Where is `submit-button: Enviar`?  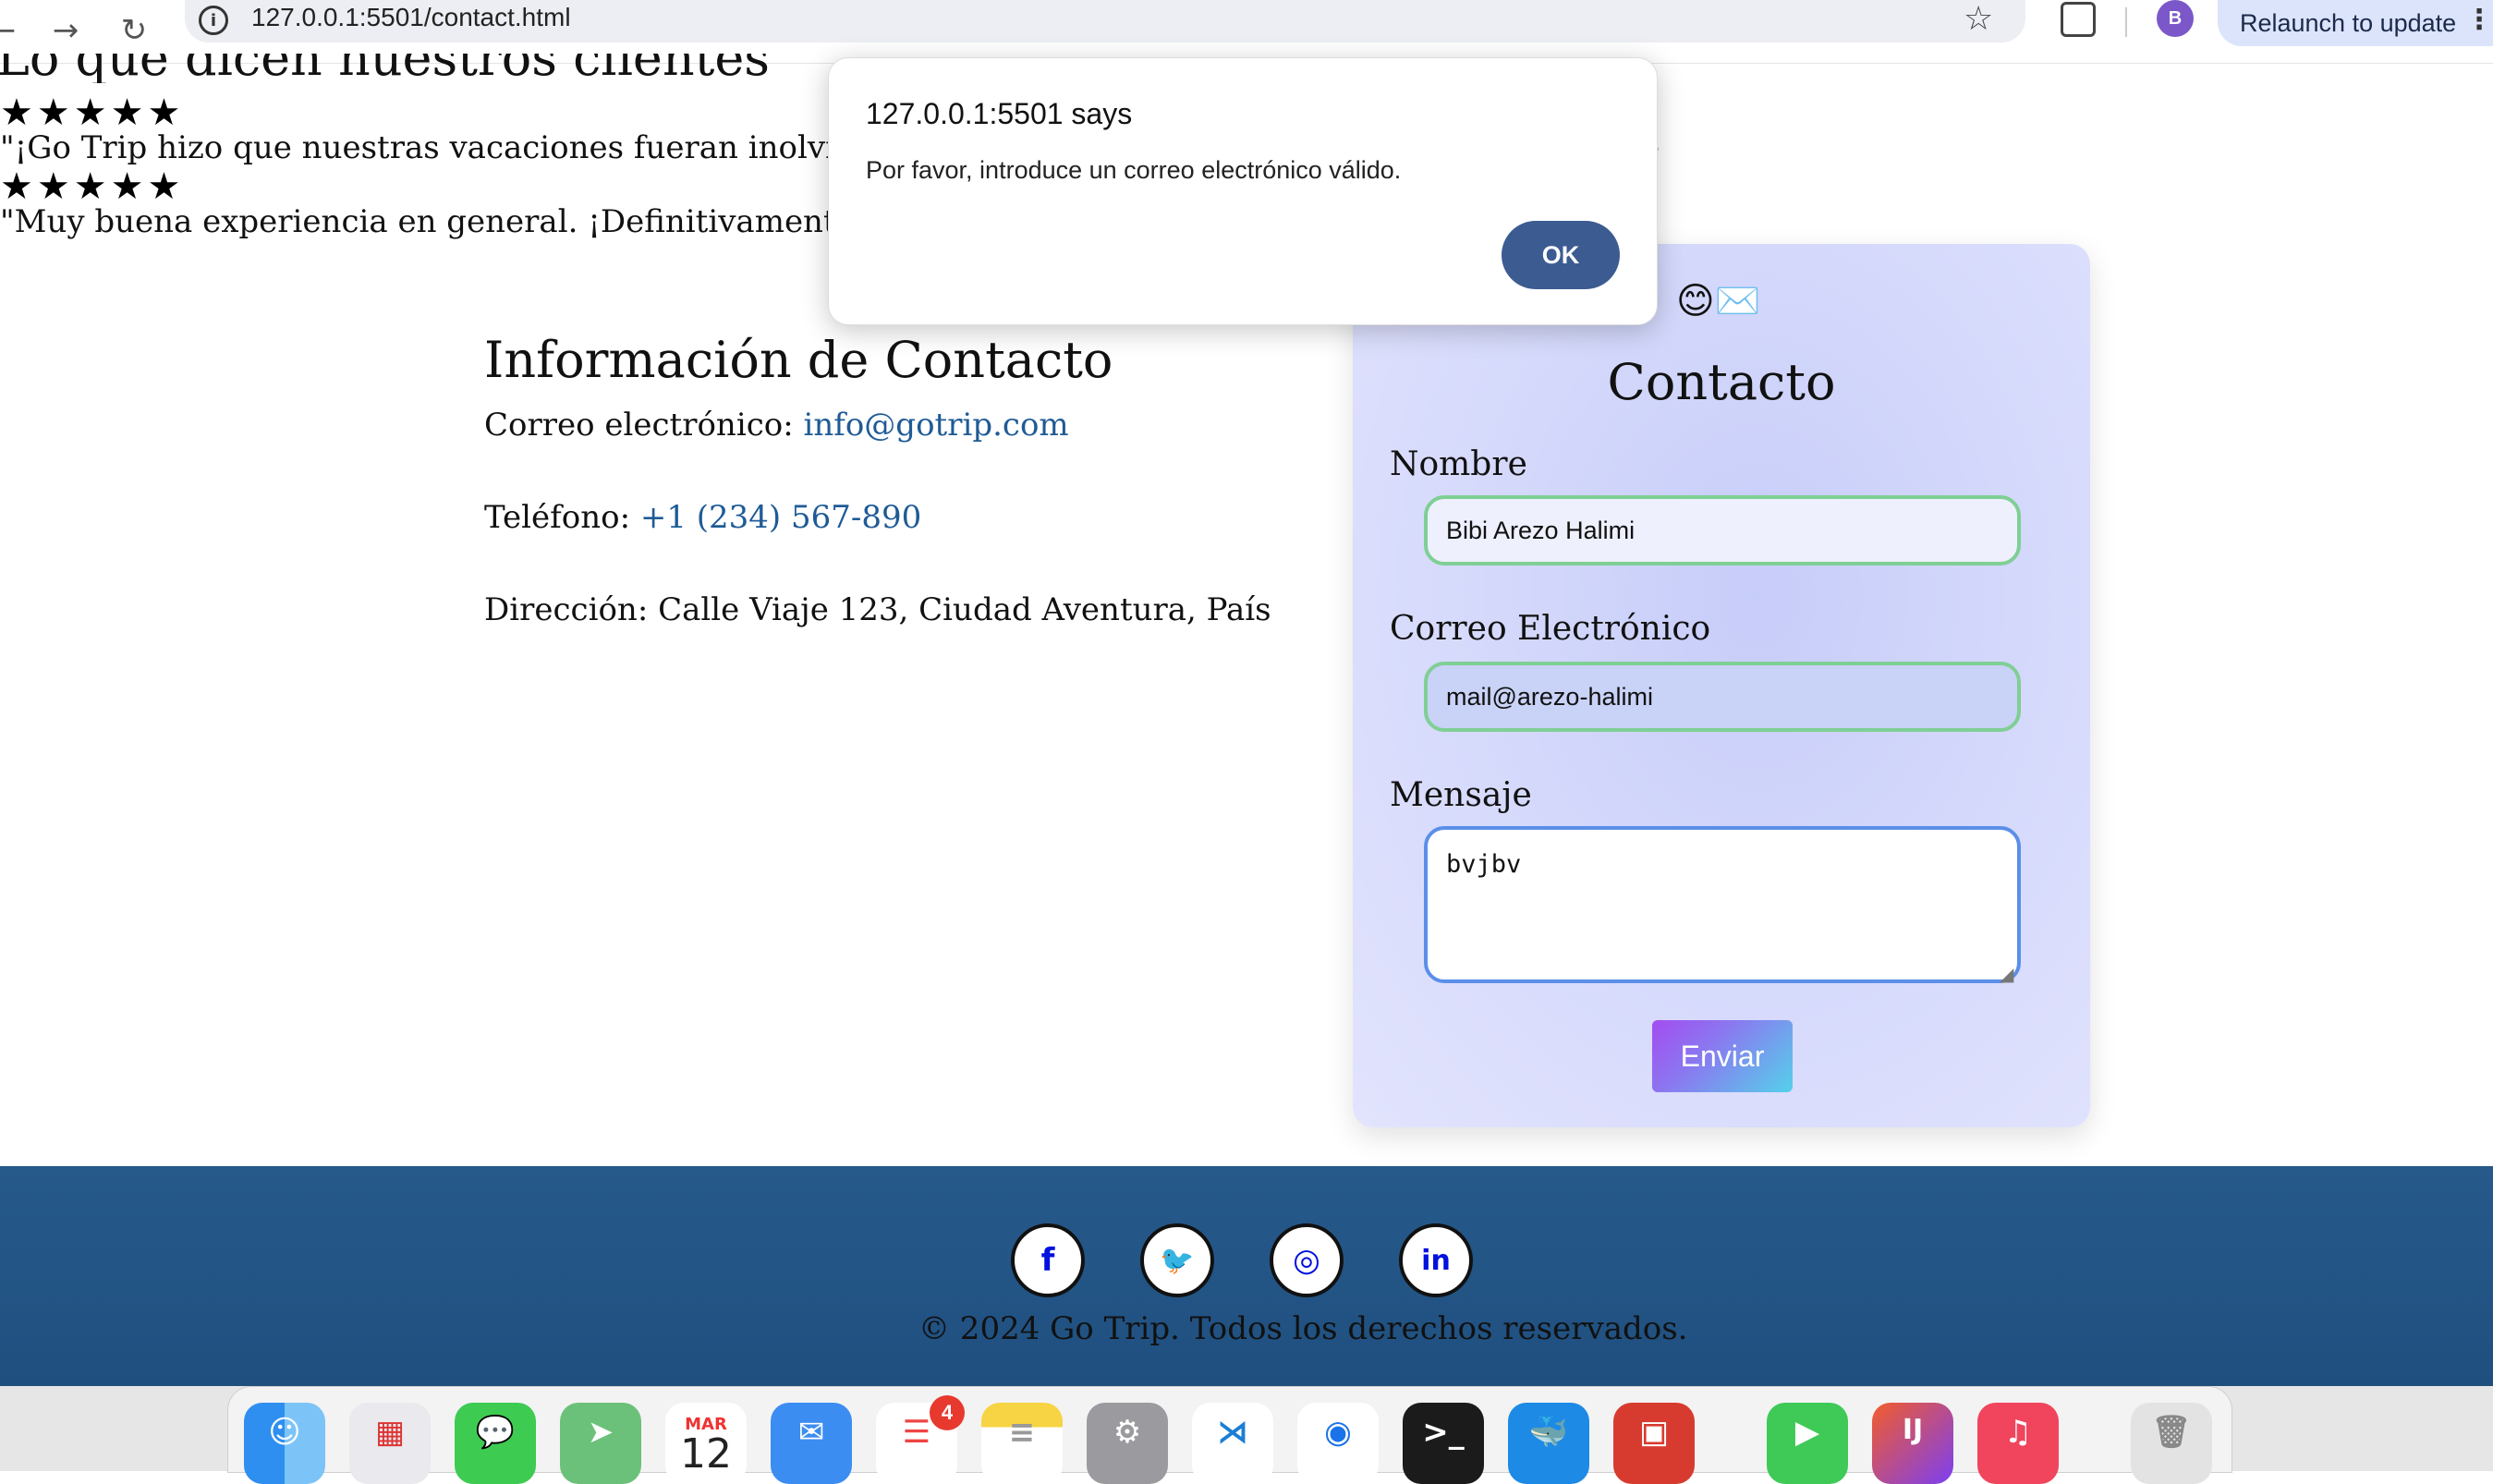
submit-button: Enviar is located at coordinates (1722, 1056).